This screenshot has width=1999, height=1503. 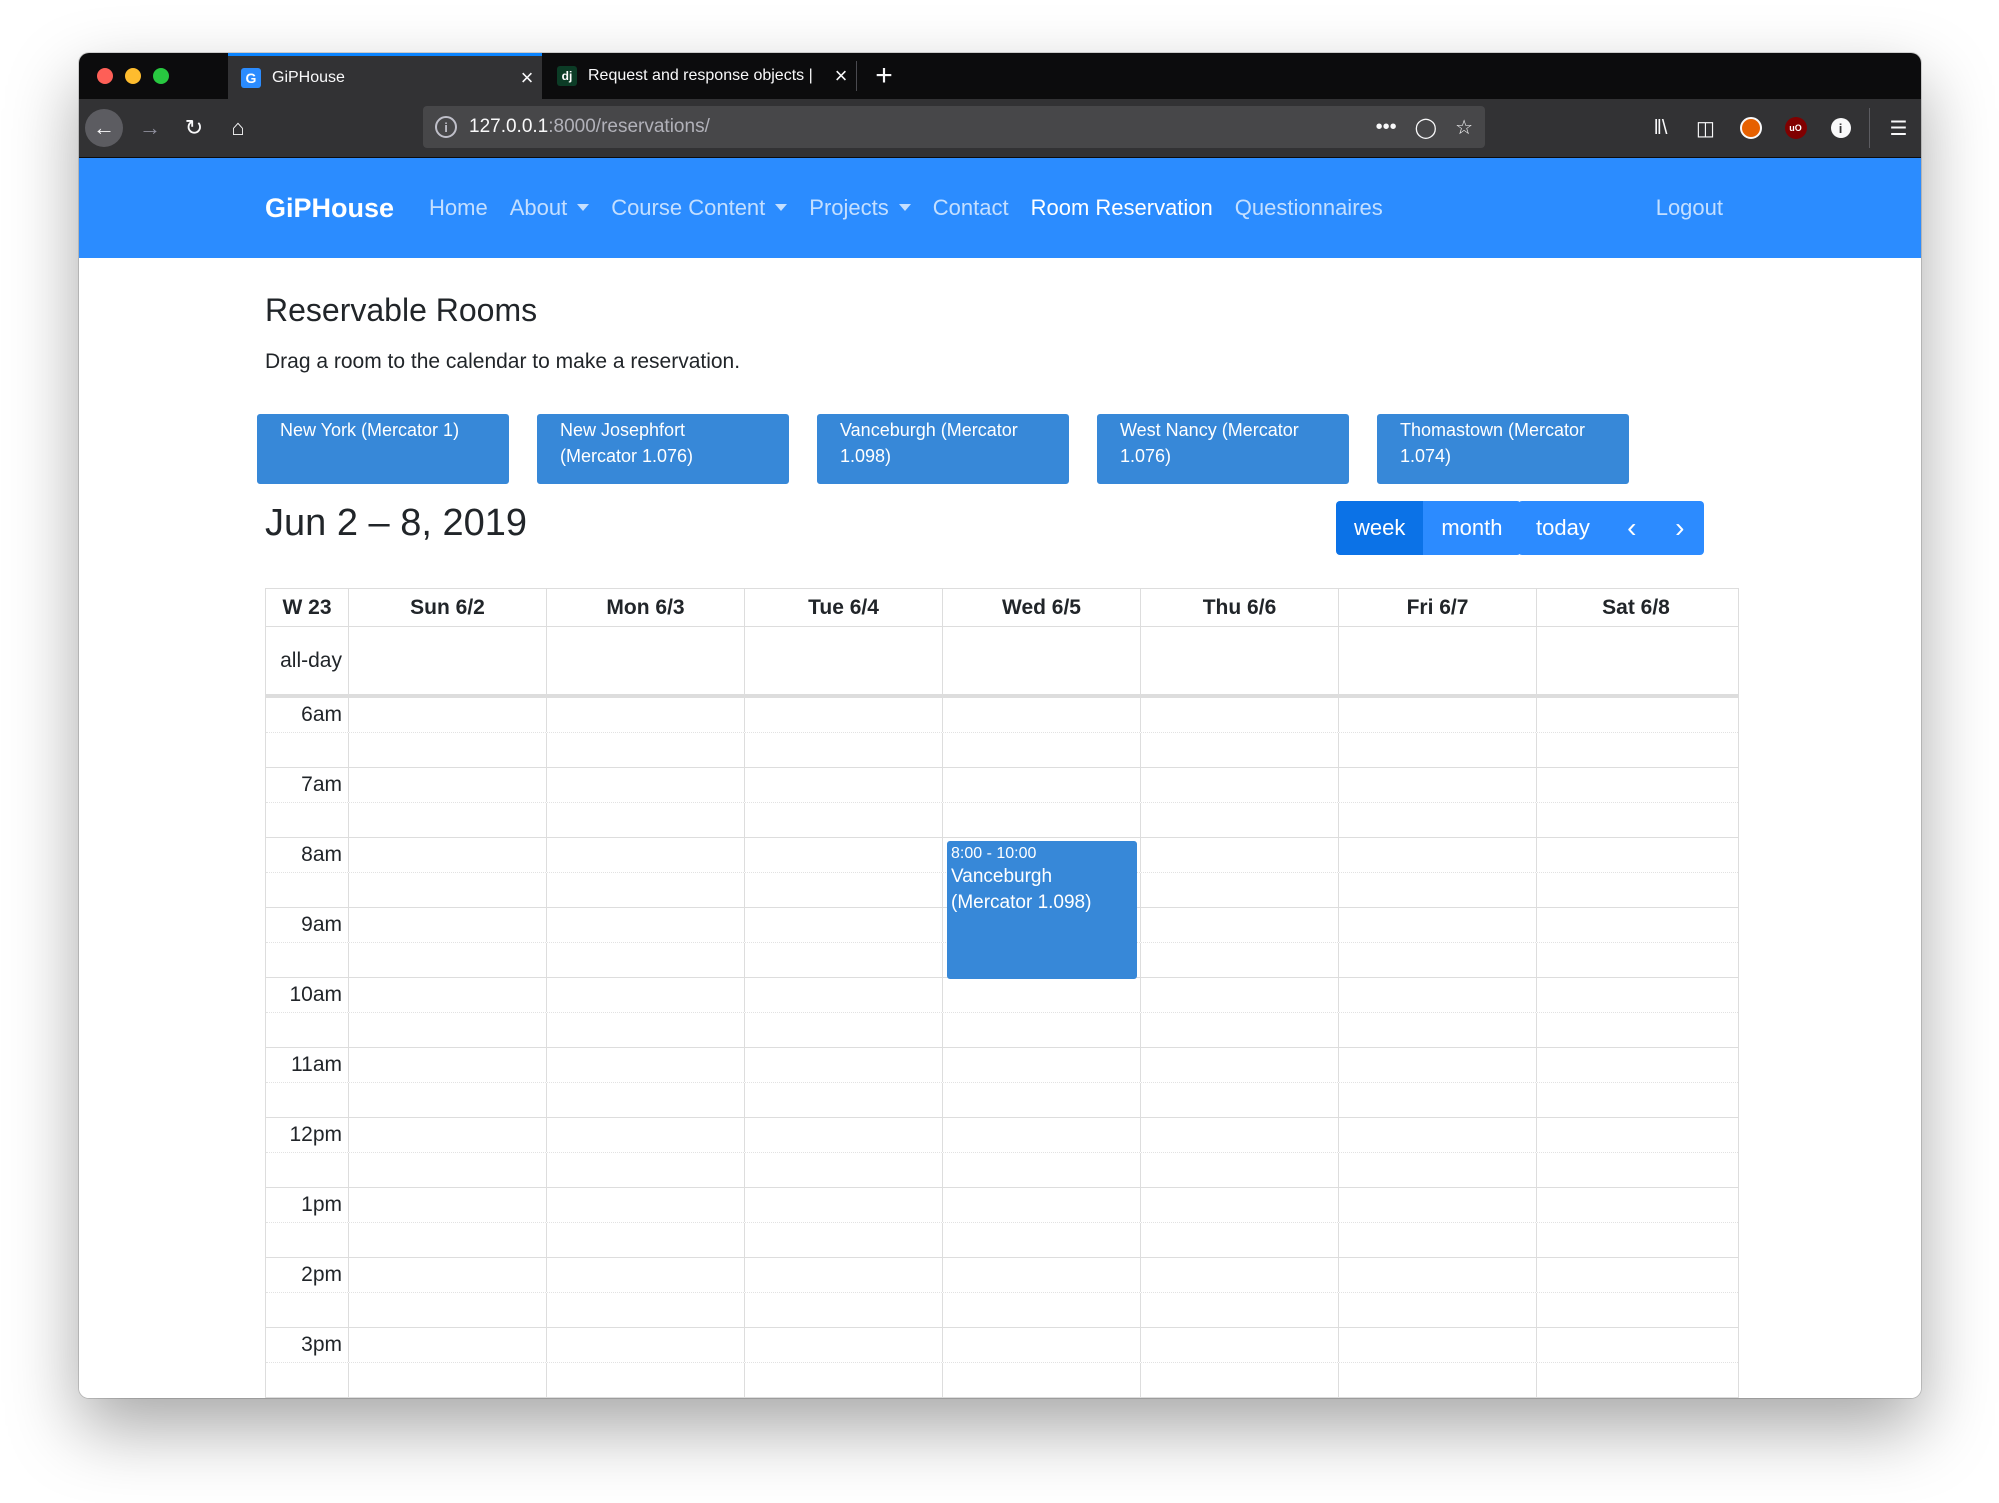 What do you see at coordinates (105, 76) in the screenshot?
I see `close-window-button` at bounding box center [105, 76].